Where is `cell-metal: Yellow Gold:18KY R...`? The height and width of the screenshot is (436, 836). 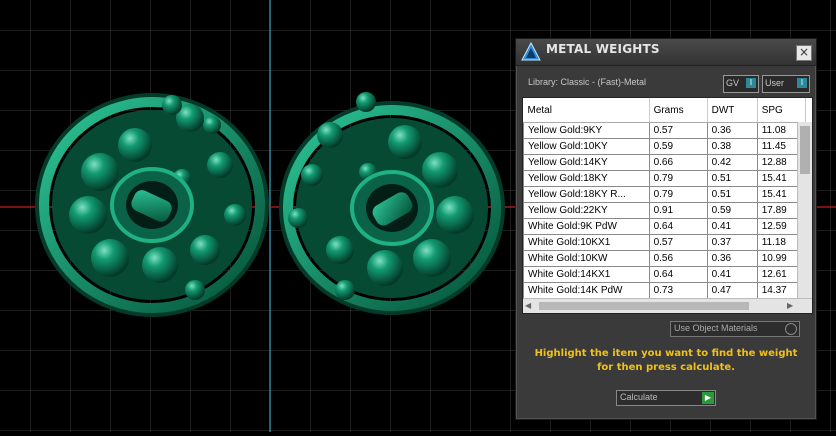 cell-metal: Yellow Gold:18KY R... is located at coordinates (586, 194).